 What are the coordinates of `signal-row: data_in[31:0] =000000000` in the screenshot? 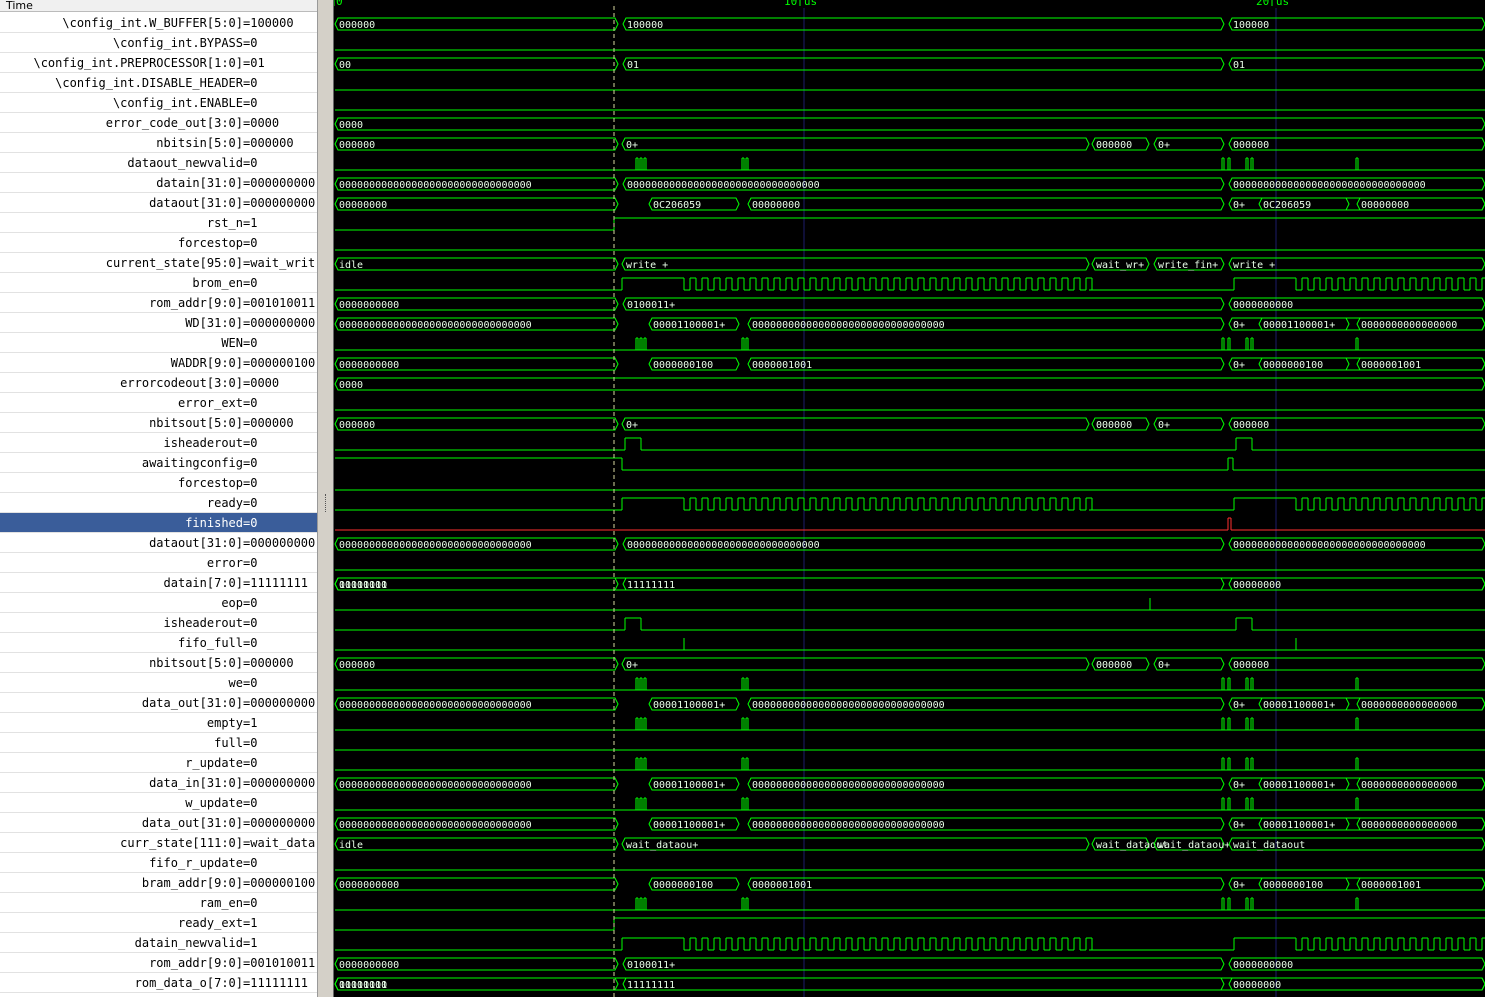 It's located at (158, 783).